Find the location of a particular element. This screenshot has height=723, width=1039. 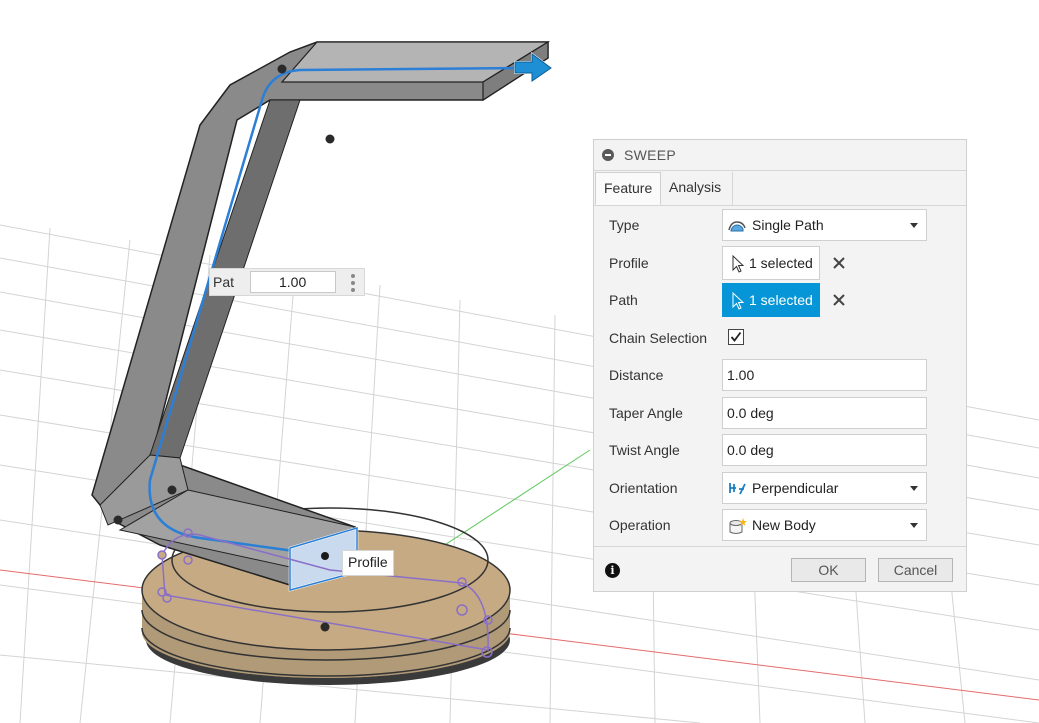

path-distance-input is located at coordinates (293, 282).